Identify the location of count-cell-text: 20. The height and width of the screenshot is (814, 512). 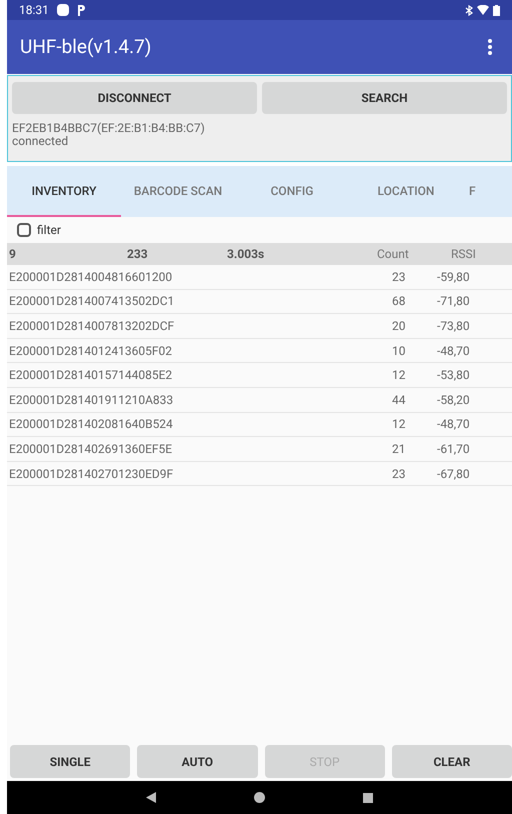
(399, 326).